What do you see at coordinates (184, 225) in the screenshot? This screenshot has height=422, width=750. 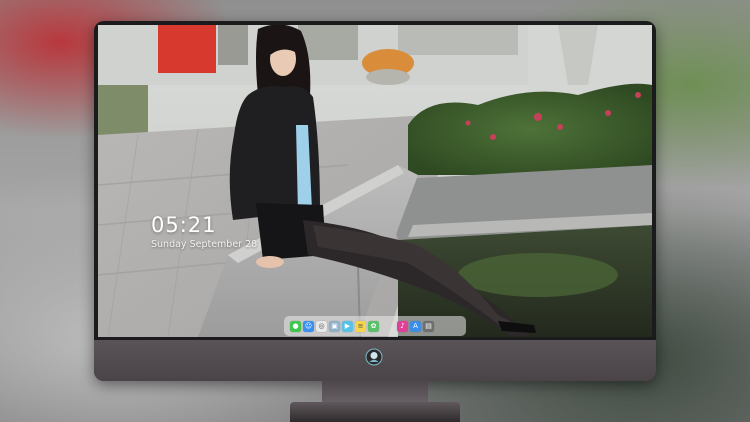 I see `lock-screen-clock: 05:21` at bounding box center [184, 225].